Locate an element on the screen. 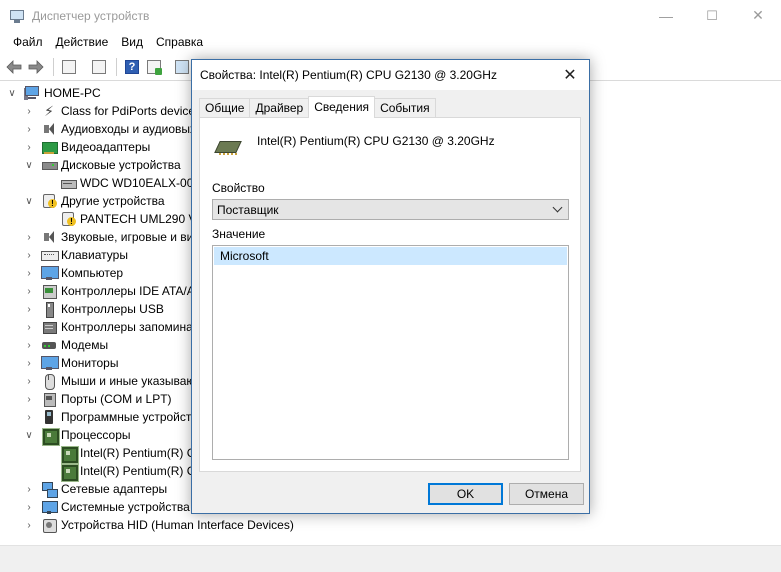  tree-category-item: › Программные устройства is located at coordinates (113, 417).